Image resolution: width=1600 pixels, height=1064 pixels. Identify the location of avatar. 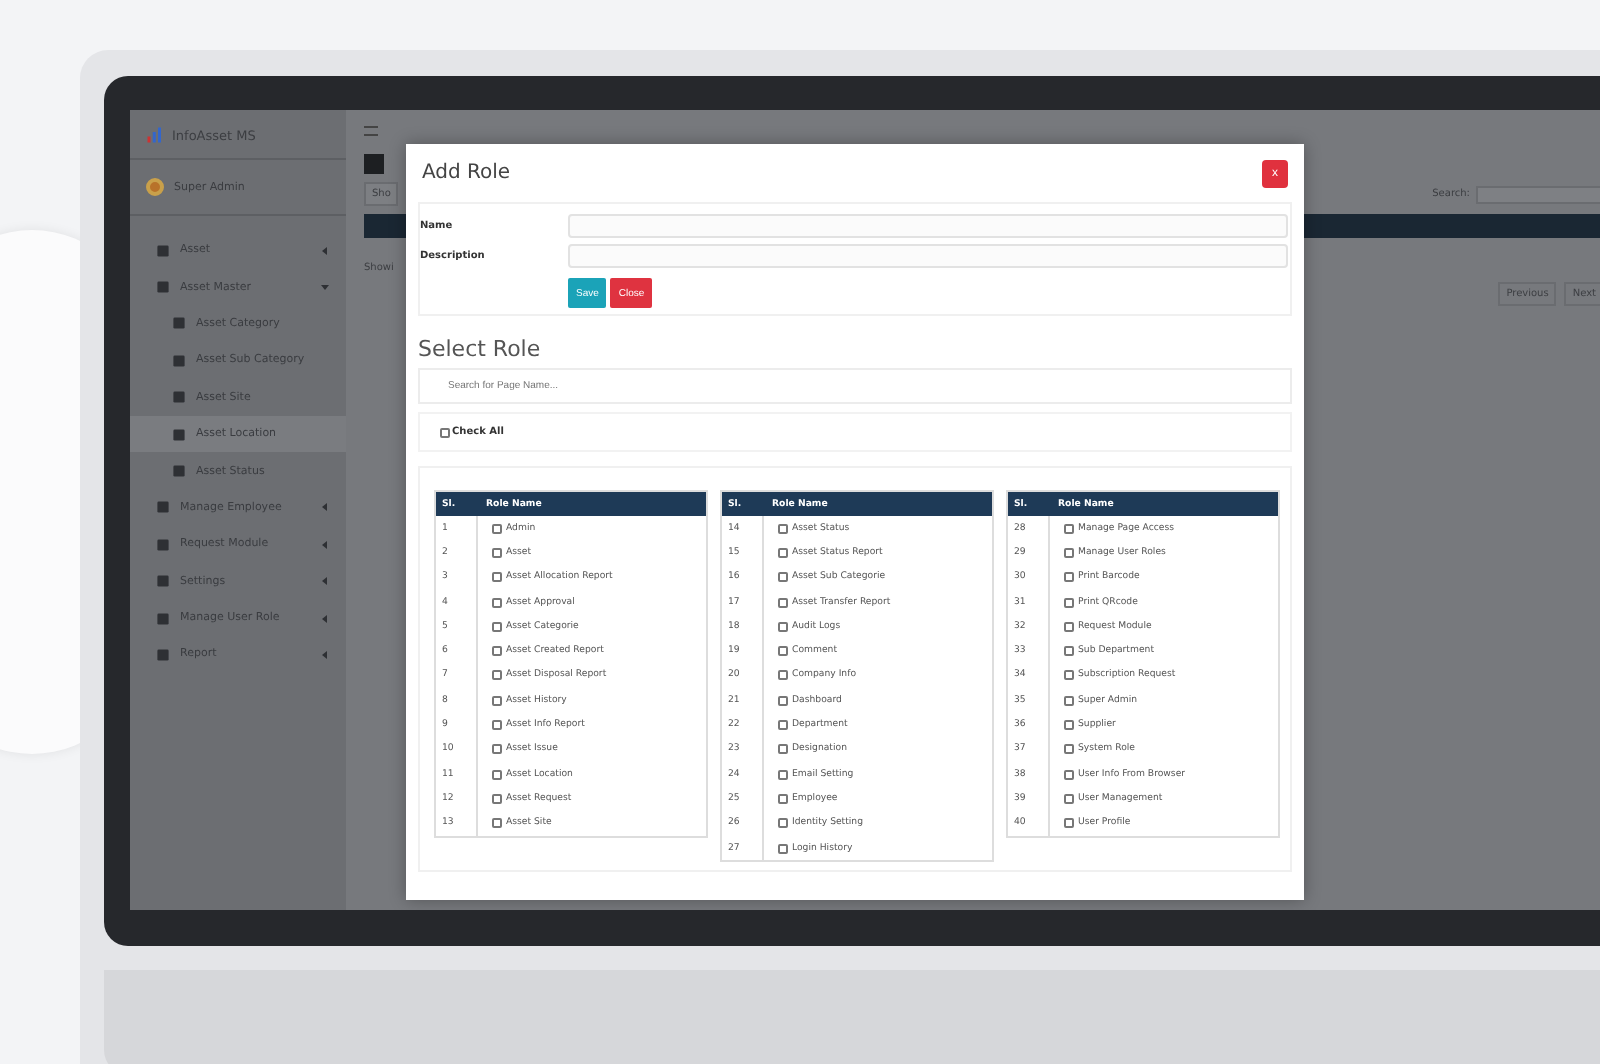
(155, 187).